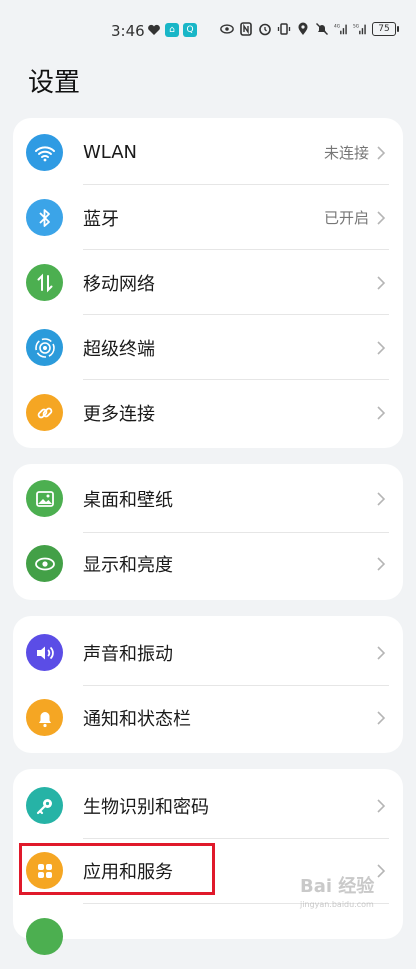 The height and width of the screenshot is (969, 416). I want to click on row-label: 生物识别和密码, so click(146, 807).